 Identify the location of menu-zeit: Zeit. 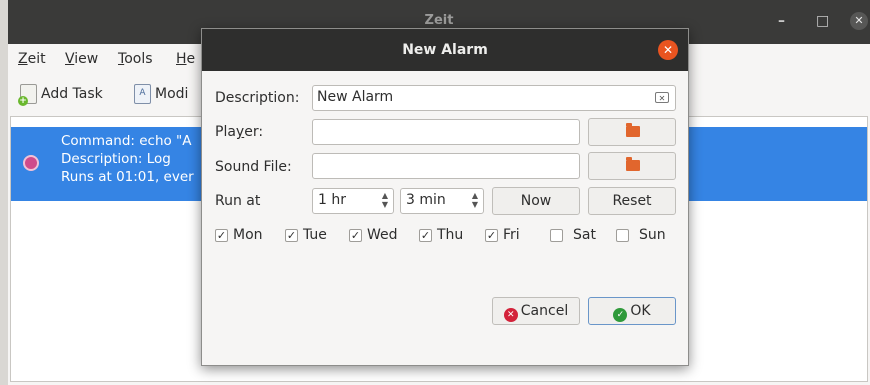
(32, 59).